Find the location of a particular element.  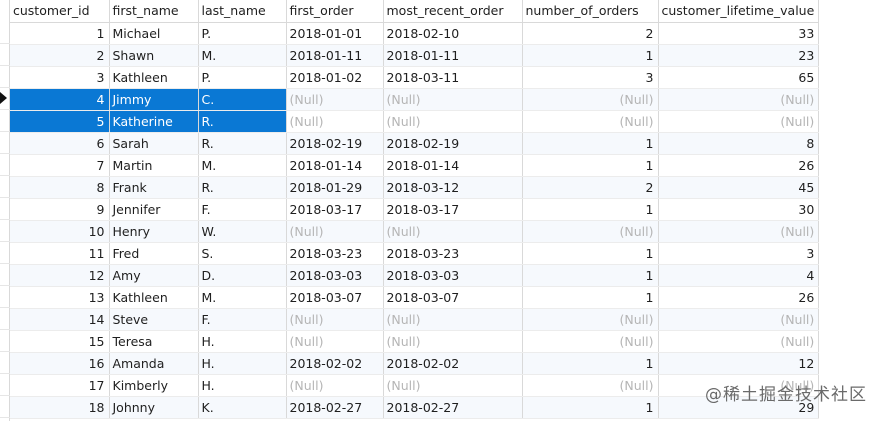

table-row: 4 Jimmy C. (Null) (Null) (Null) (Null) is located at coordinates (415, 99).